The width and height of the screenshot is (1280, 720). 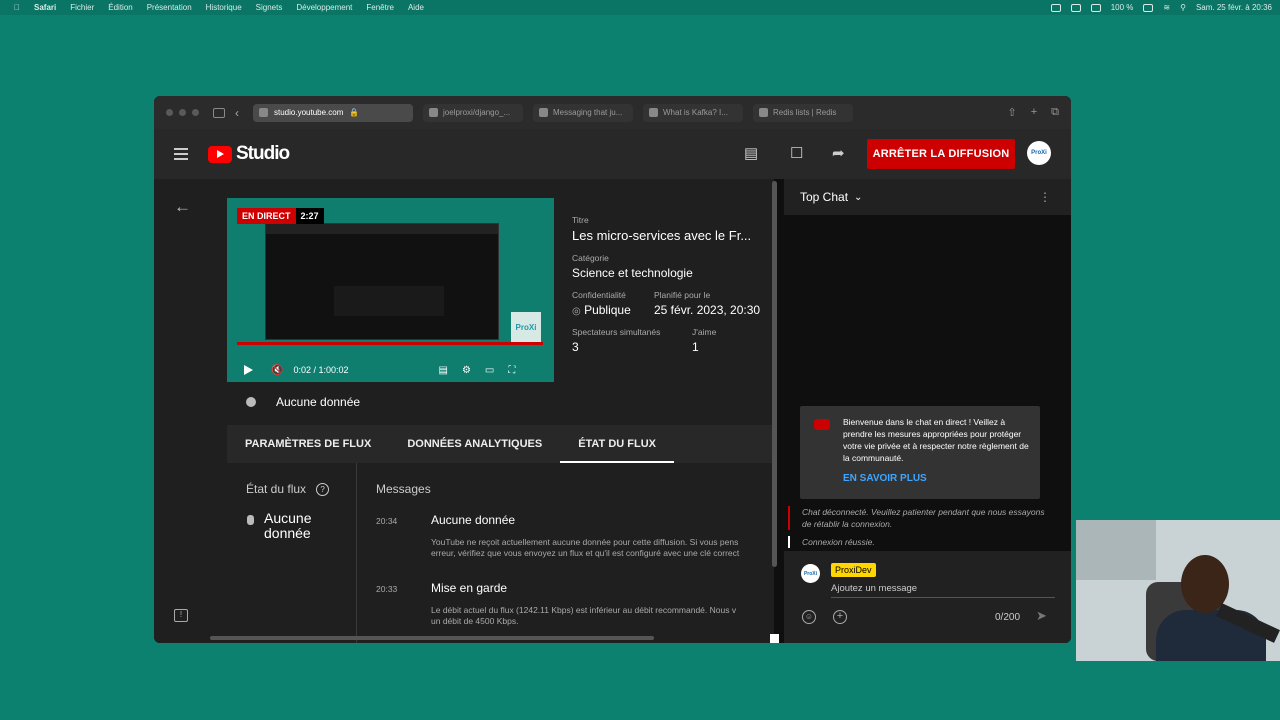 I want to click on menu-icon, so click(x=181, y=154).